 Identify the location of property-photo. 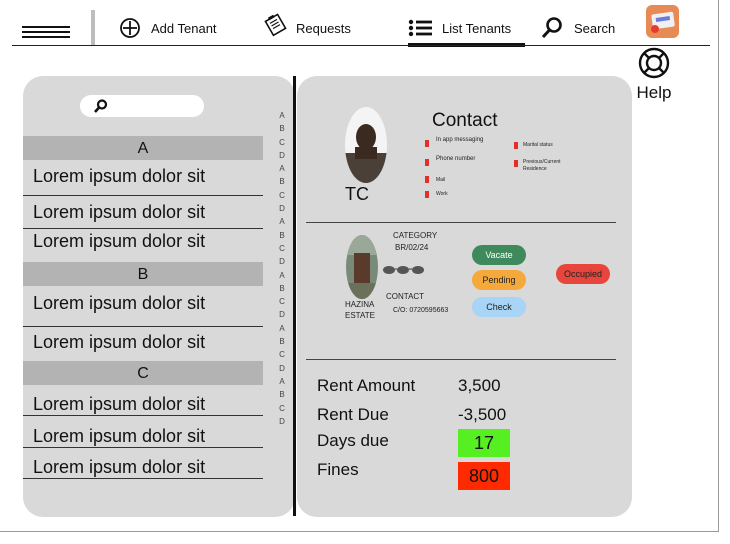
(362, 267).